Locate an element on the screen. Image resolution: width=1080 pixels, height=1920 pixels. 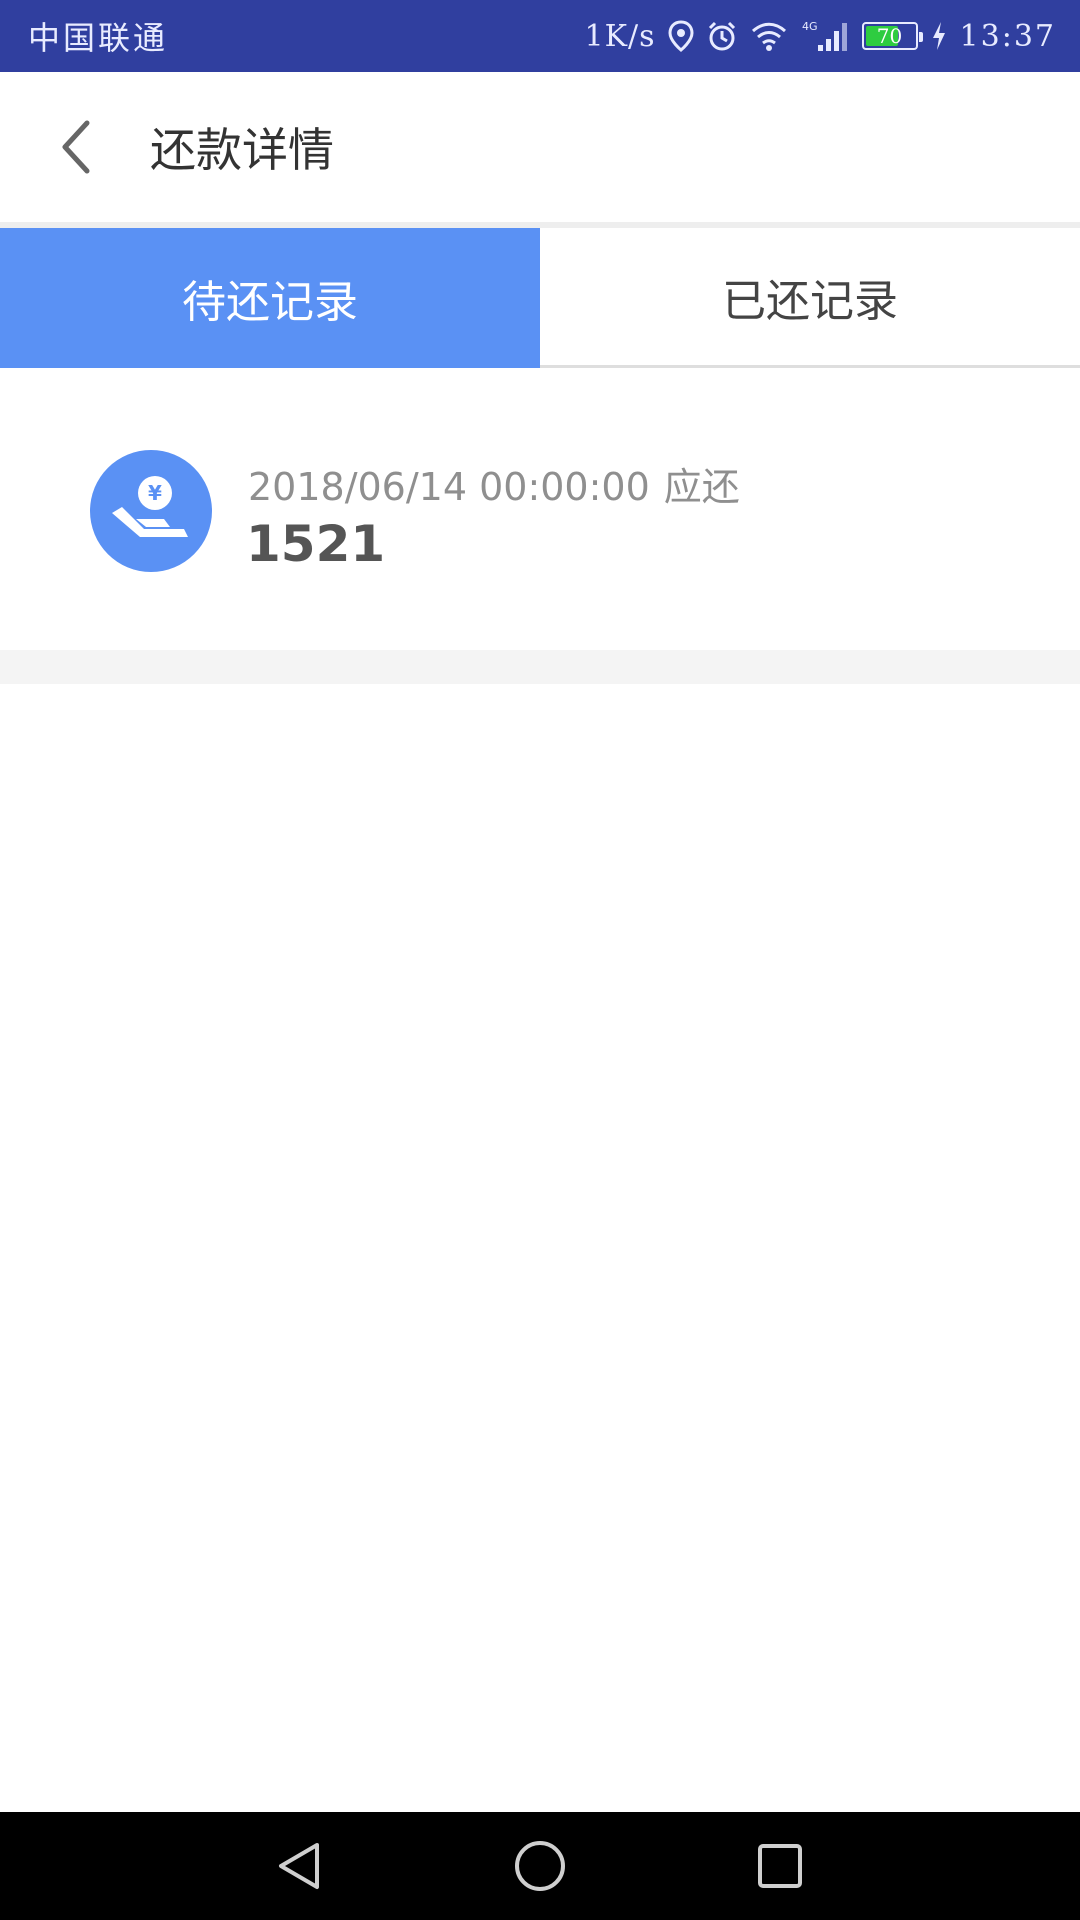
battery-icon: 70 is located at coordinates (892, 36).